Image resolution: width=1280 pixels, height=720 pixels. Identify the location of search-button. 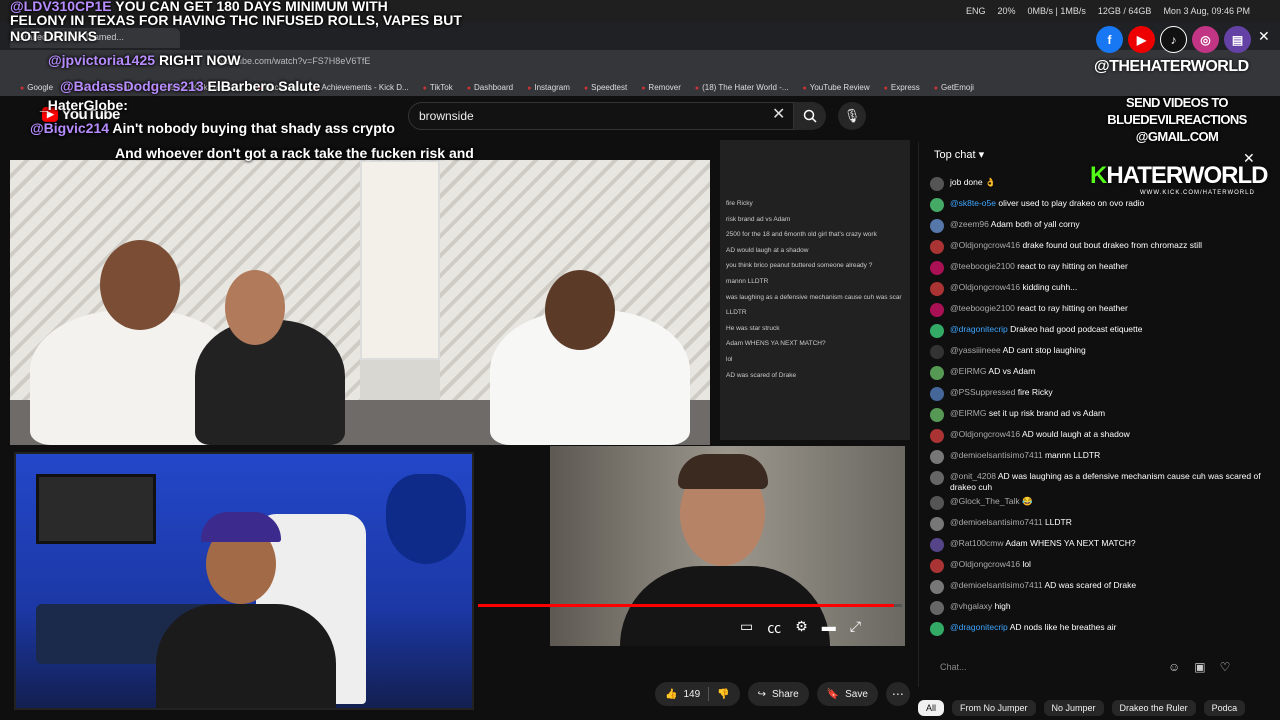
(810, 116).